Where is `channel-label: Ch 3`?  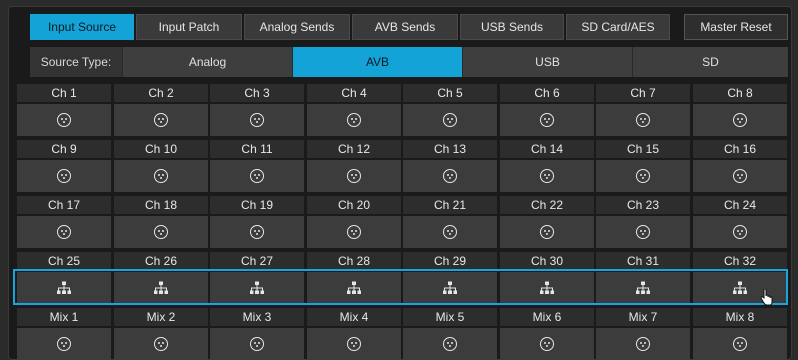
channel-label: Ch 3 is located at coordinates (257, 93).